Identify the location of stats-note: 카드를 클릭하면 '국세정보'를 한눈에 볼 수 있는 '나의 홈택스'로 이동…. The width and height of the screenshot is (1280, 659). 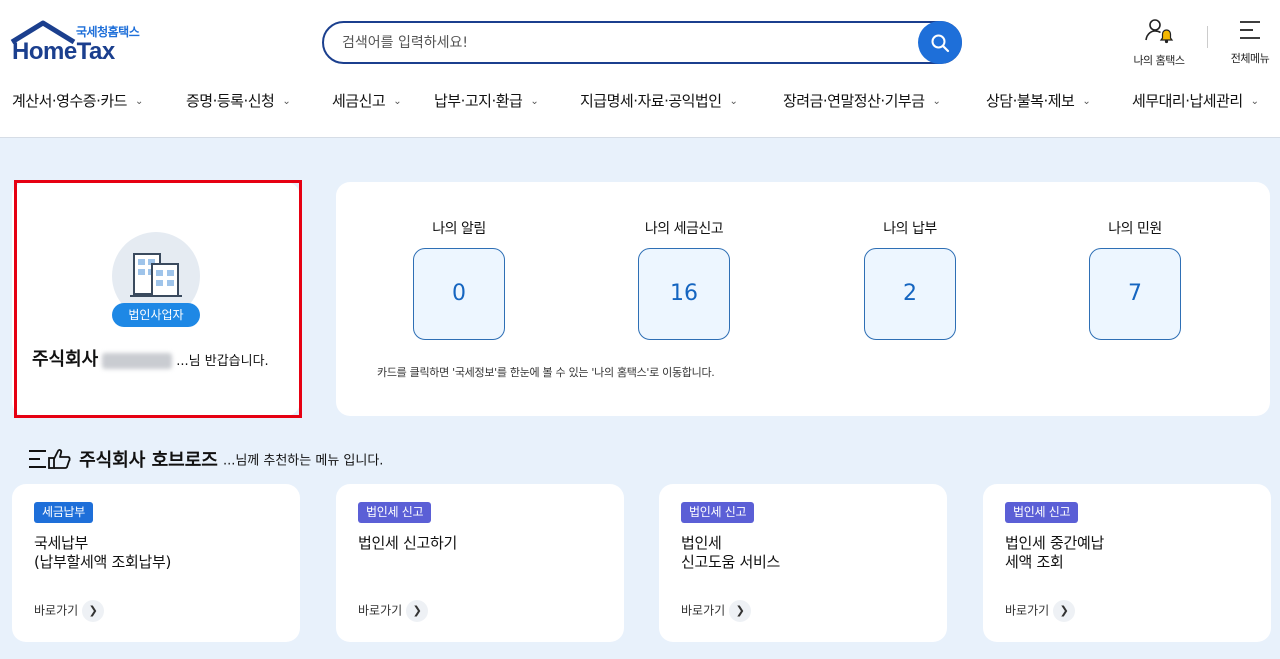
(546, 372).